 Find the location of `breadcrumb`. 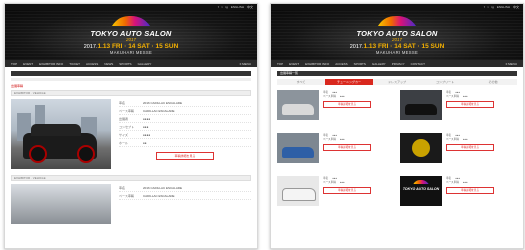

breadcrumb is located at coordinates (131, 79).